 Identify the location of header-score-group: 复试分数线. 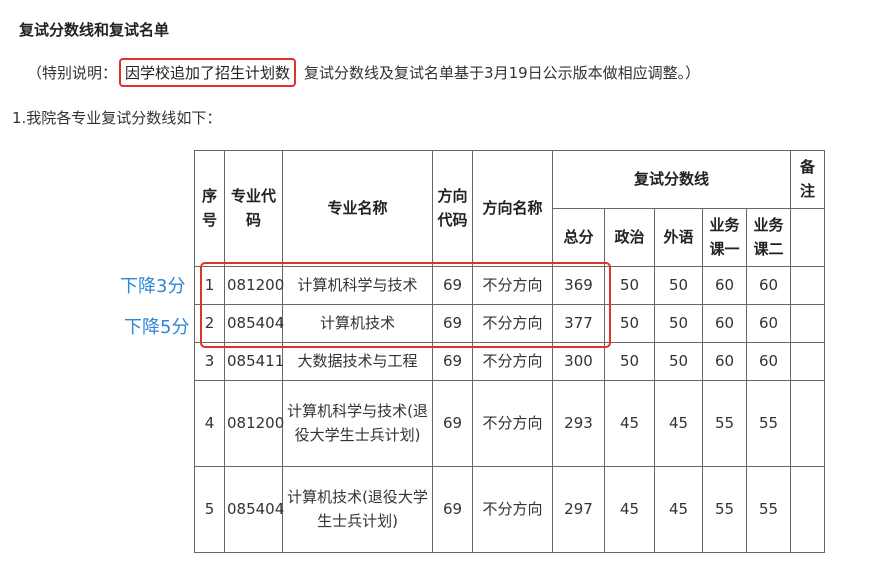
(671, 179).